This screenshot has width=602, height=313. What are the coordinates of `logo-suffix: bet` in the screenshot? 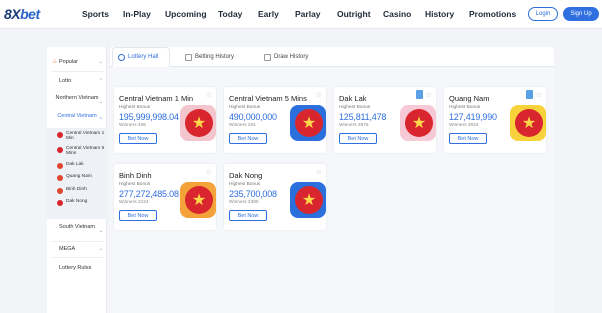 It's located at (30, 14).